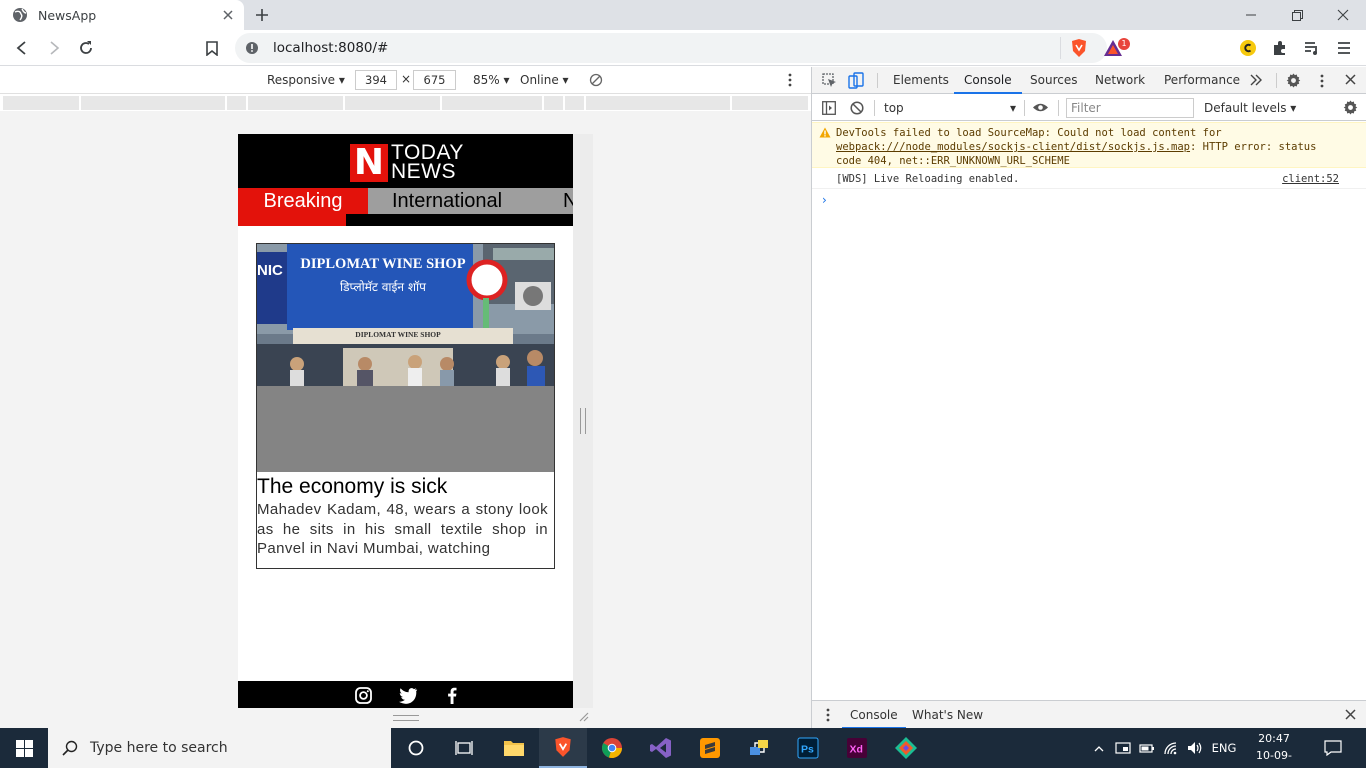 This screenshot has height=781, width=1366. I want to click on log-source-link: client:52, so click(1310, 179).